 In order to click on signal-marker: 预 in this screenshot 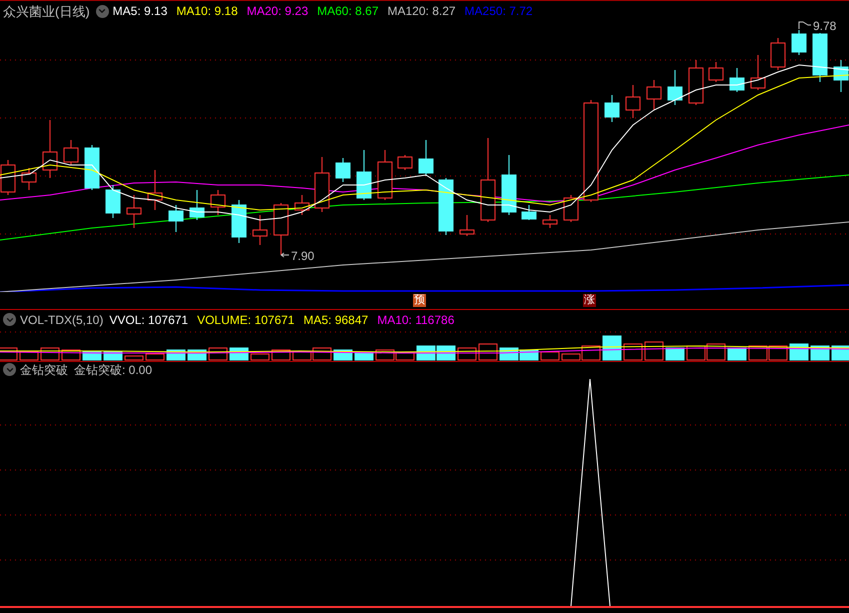, I will do `click(419, 300)`.